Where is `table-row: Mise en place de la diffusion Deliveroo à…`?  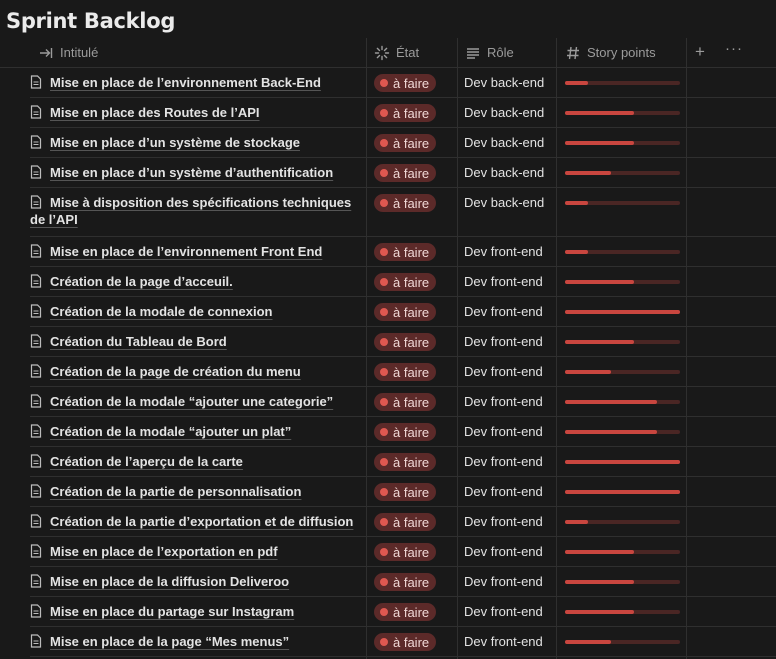
table-row: Mise en place de la diffusion Deliveroo à… is located at coordinates (403, 582).